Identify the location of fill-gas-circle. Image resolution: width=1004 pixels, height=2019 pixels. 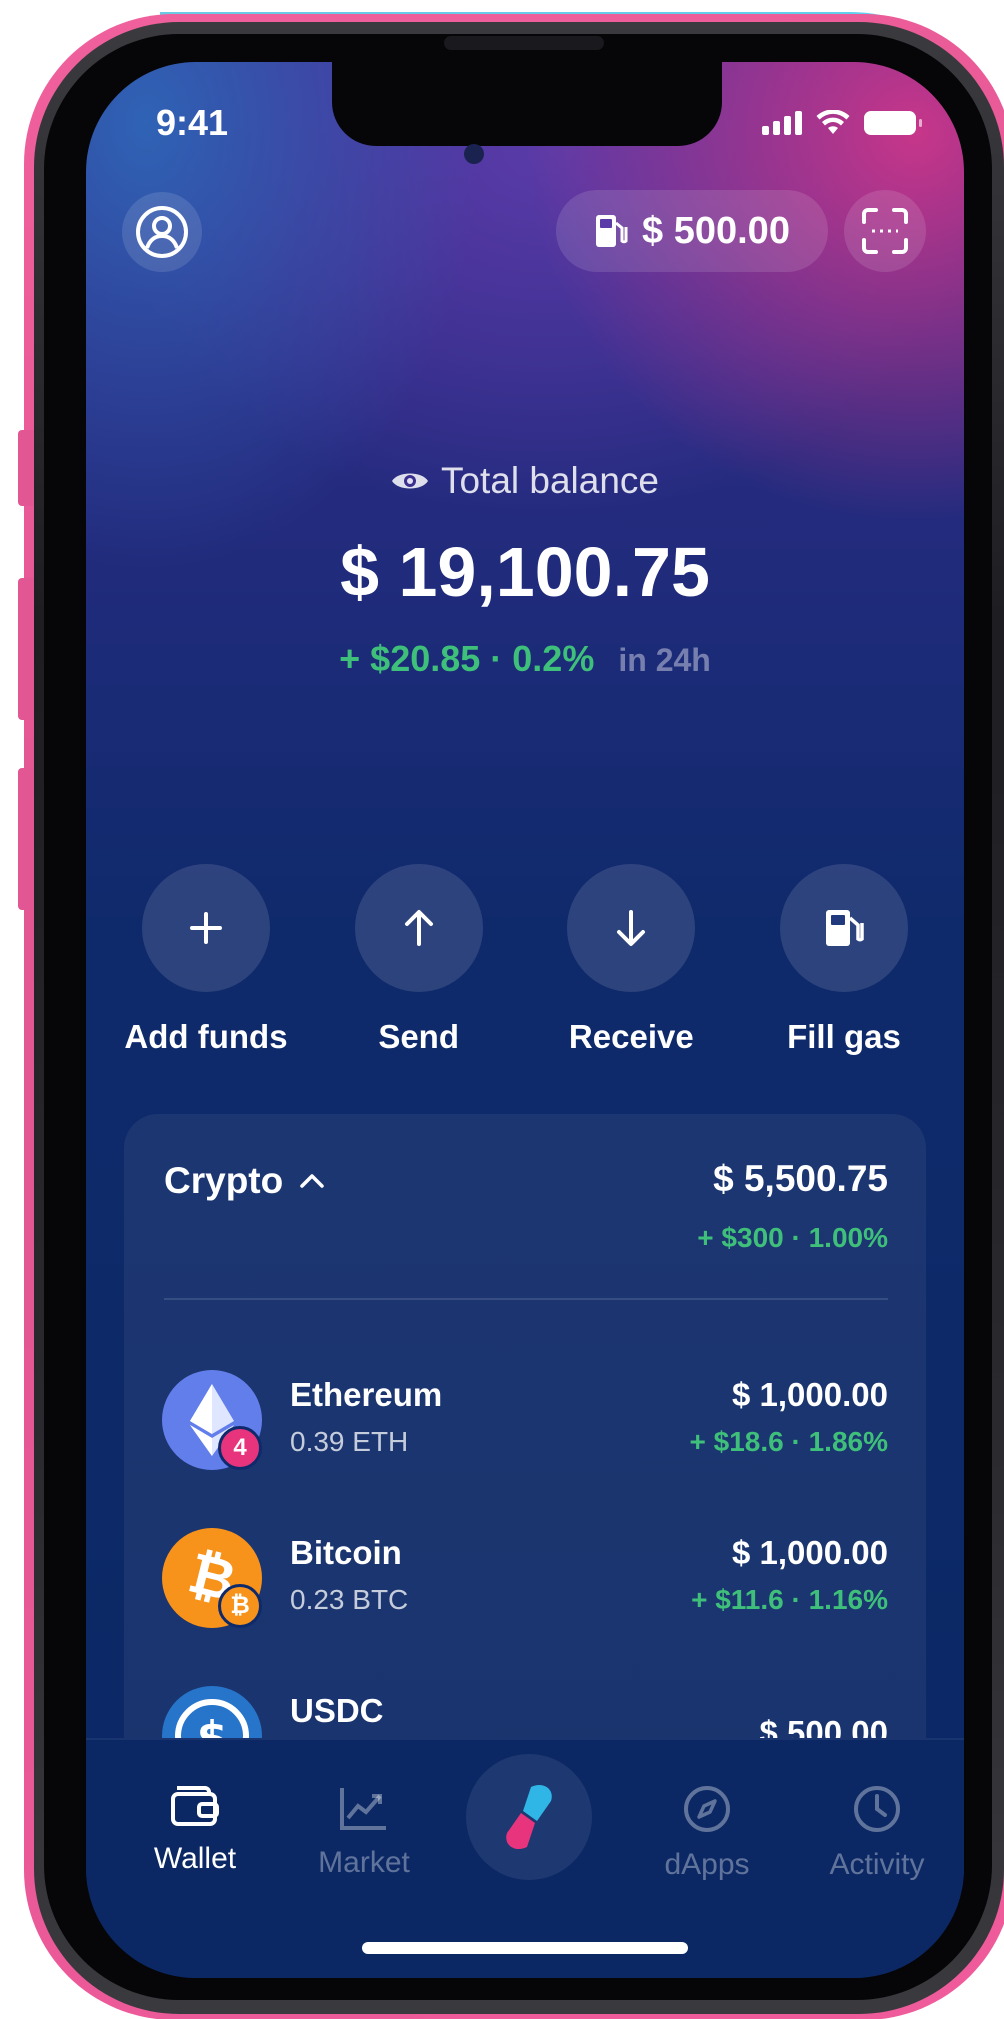
(843, 928).